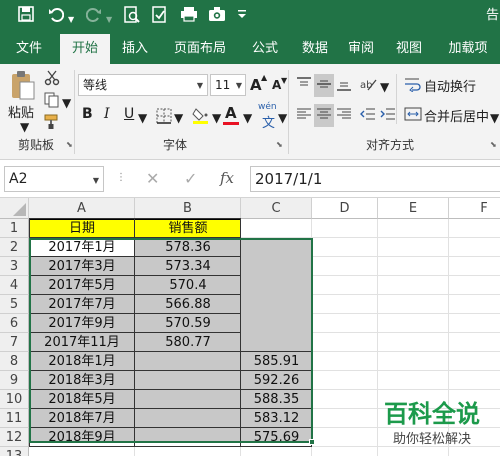 This screenshot has width=500, height=456. Describe the element at coordinates (14, 323) in the screenshot. I see `row-header-6: 6` at that location.